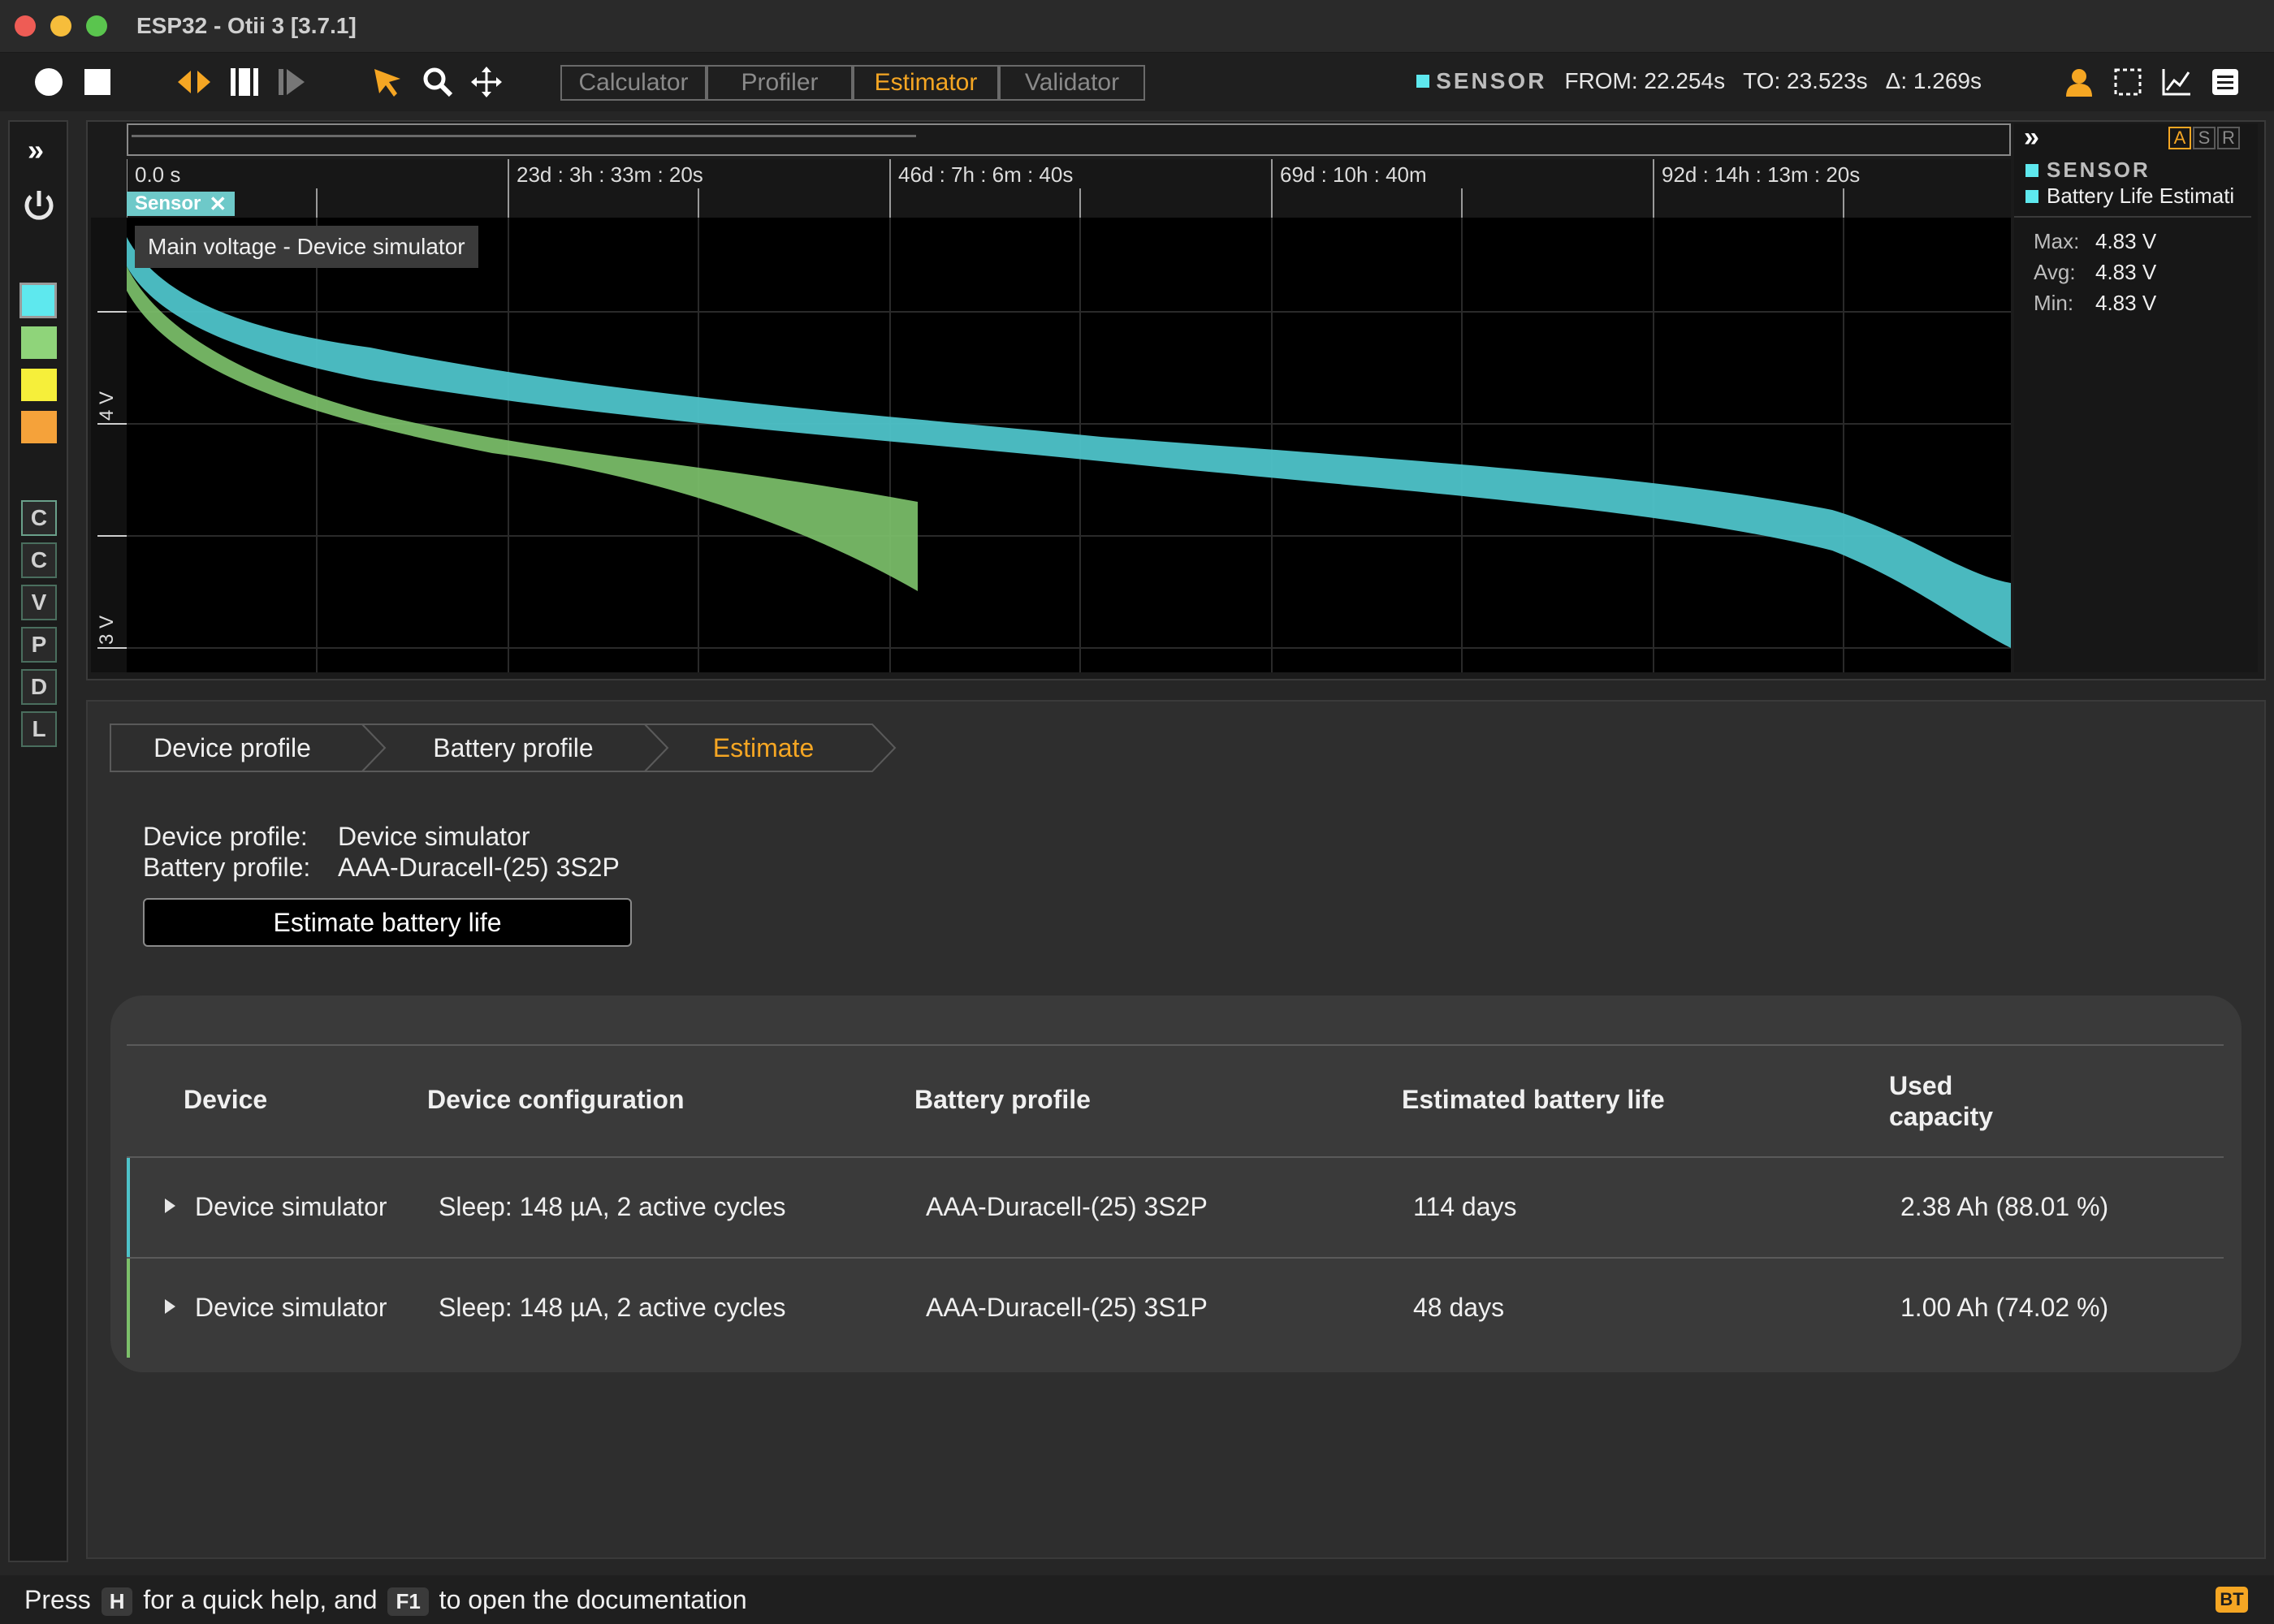 Image resolution: width=2274 pixels, height=1624 pixels. What do you see at coordinates (1067, 1207) in the screenshot?
I see `cell-battery: AAA-Duracell-(25) 3S2P` at bounding box center [1067, 1207].